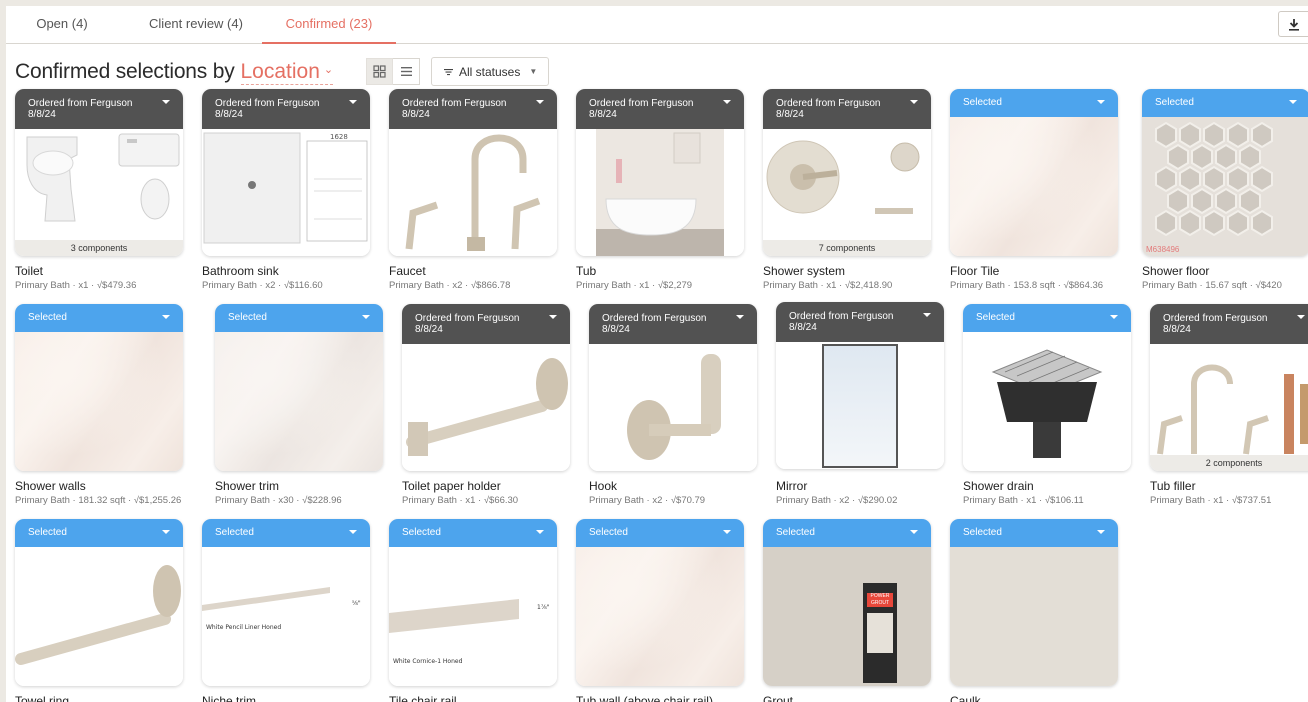  What do you see at coordinates (448, 71) in the screenshot?
I see `filter-icon` at bounding box center [448, 71].